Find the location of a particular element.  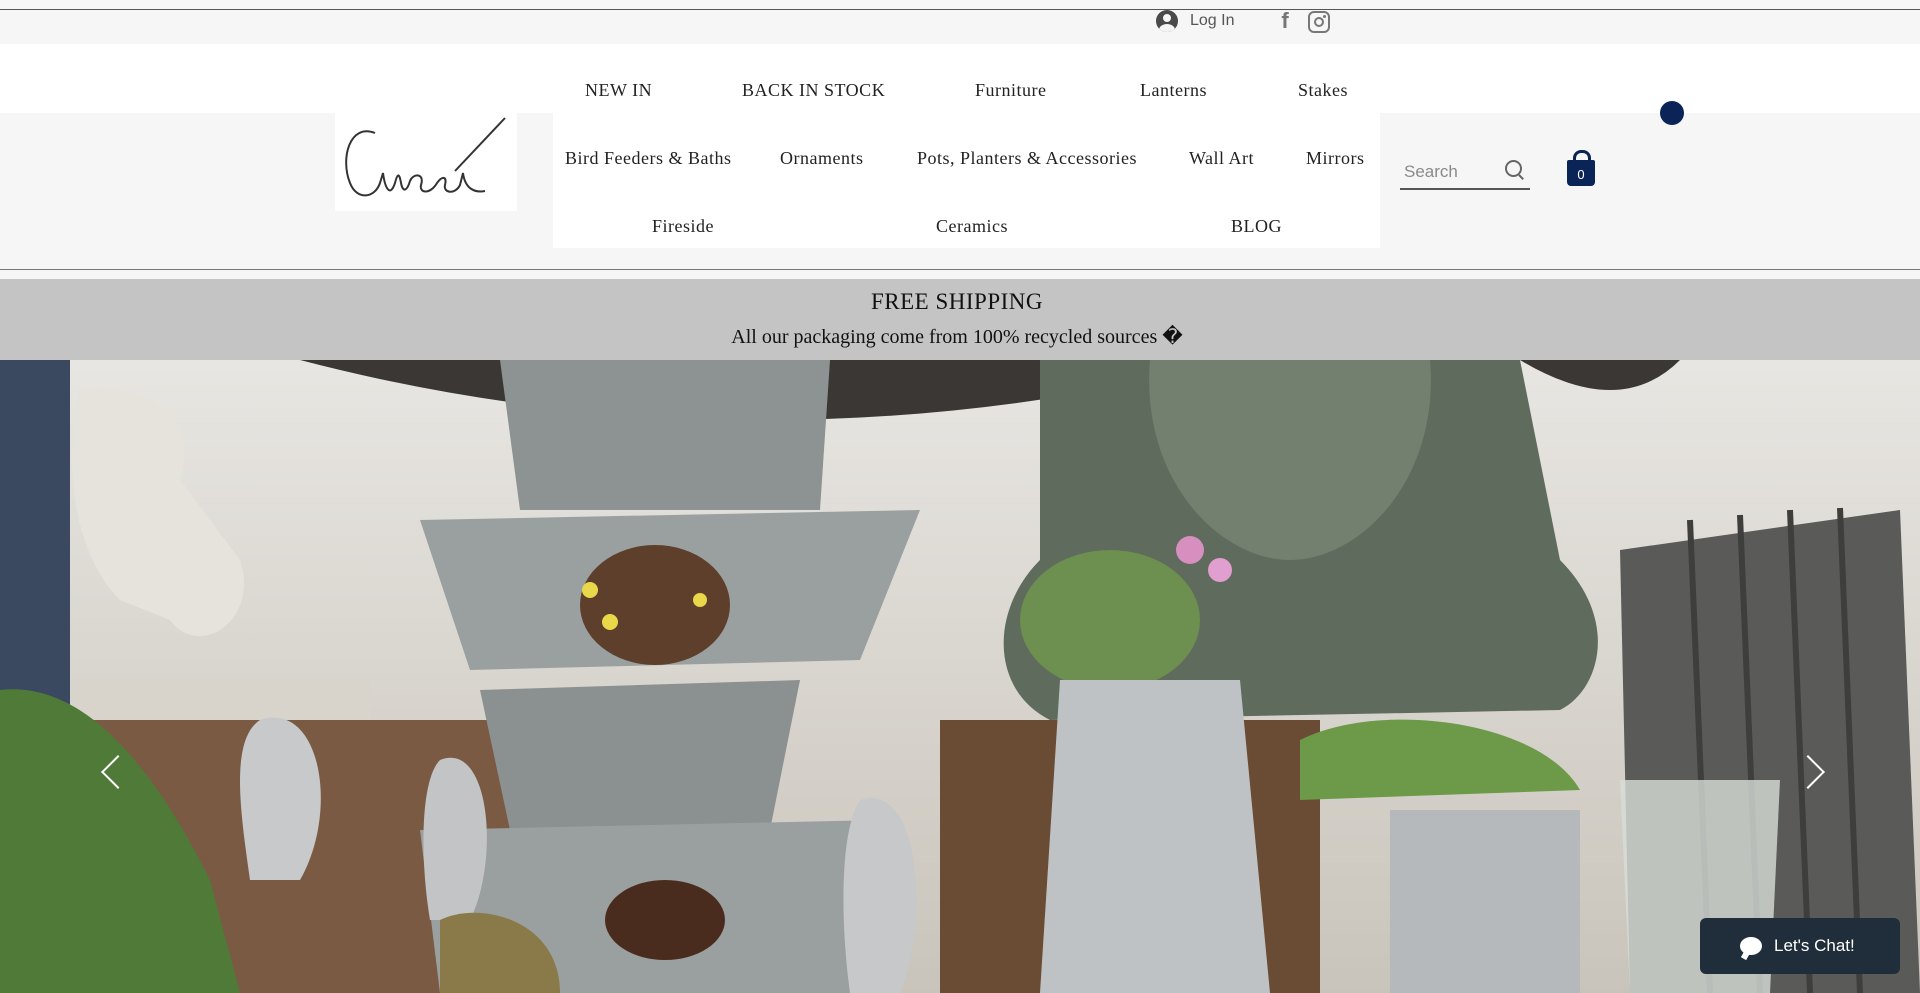

search-input is located at coordinates (1452, 172).